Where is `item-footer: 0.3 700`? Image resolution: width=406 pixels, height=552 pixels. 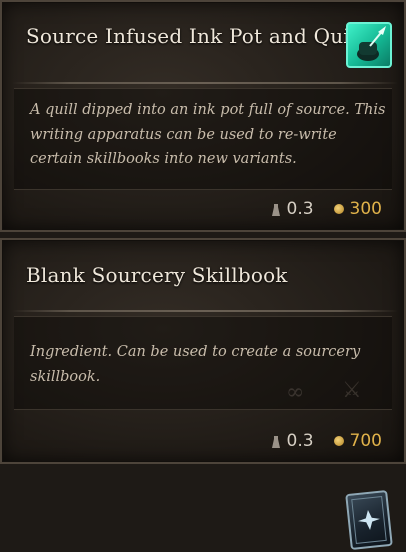 item-footer: 0.3 700 is located at coordinates (326, 441).